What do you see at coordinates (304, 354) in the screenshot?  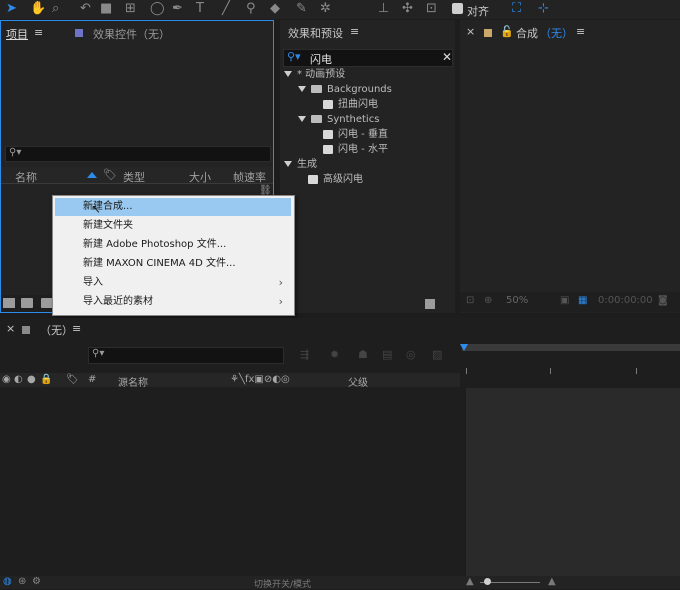 I see `comp-mini-flowchart-icon: ⇶` at bounding box center [304, 354].